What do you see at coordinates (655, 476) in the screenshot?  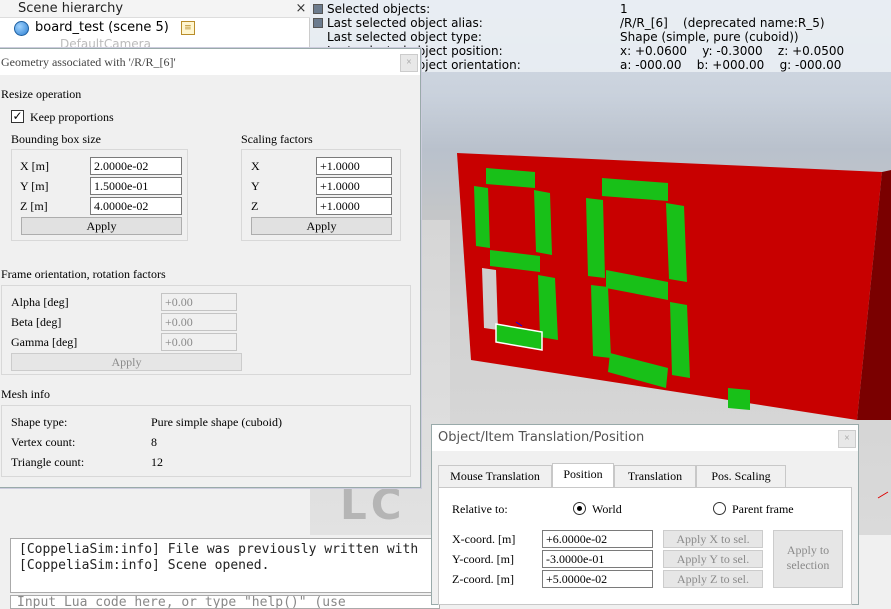 I see `tab-translation: Translation` at bounding box center [655, 476].